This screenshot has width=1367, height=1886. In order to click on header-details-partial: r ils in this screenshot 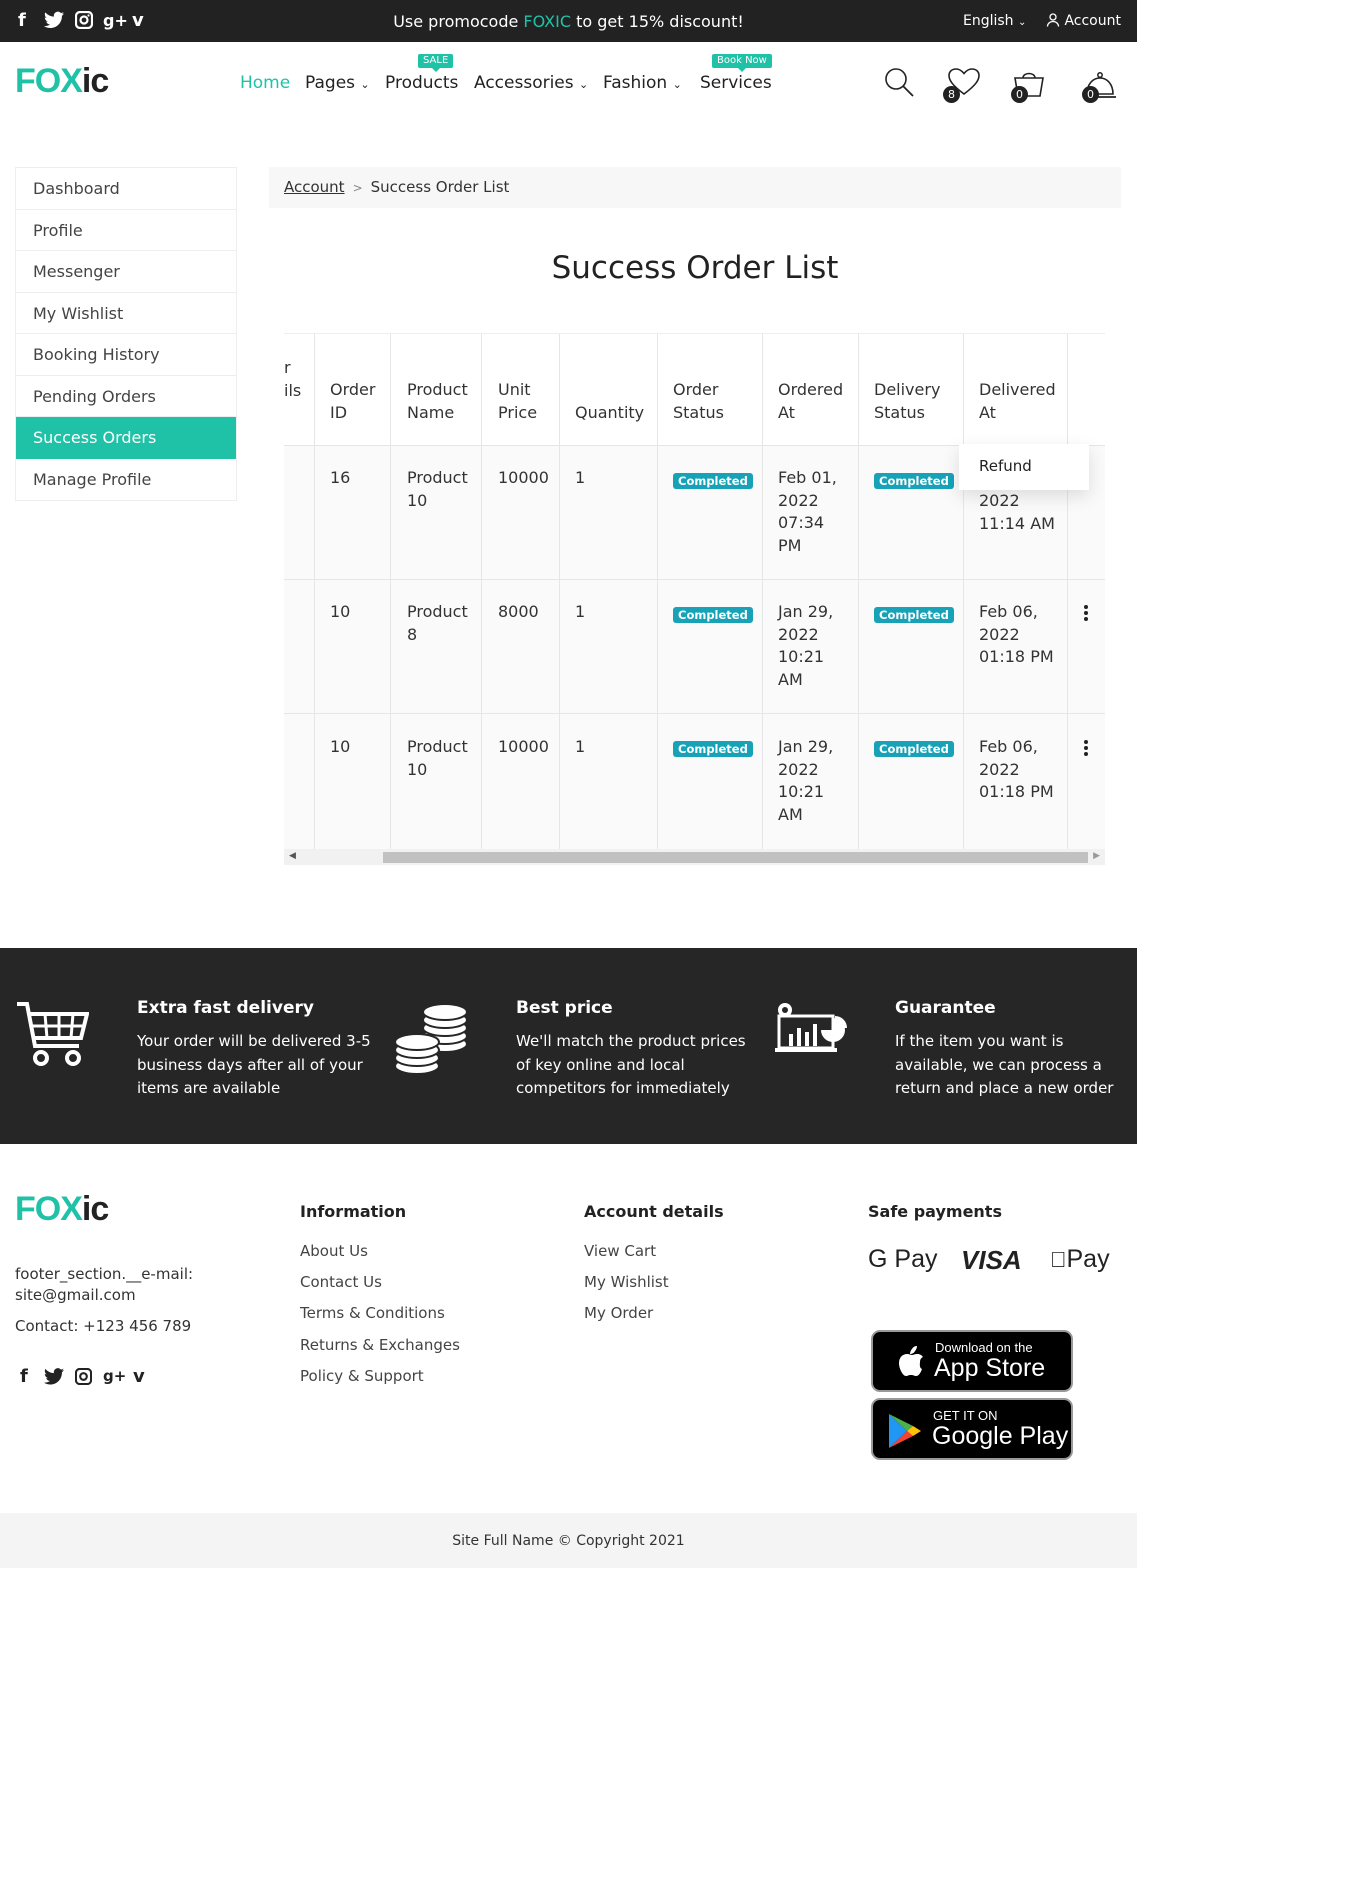, I will do `click(293, 379)`.